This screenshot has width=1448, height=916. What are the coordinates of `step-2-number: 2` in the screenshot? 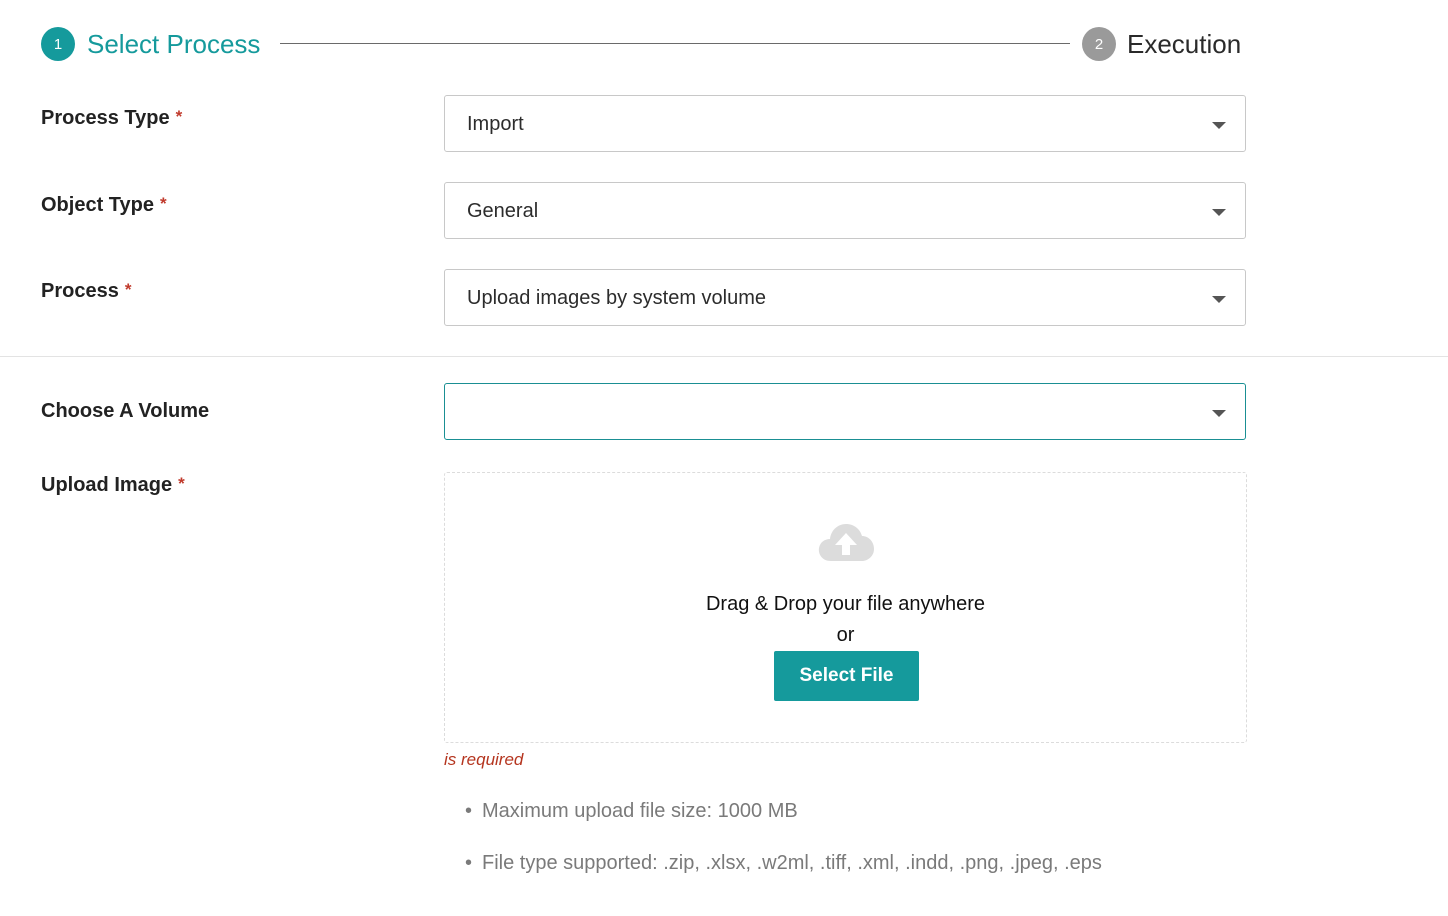 It's located at (1099, 44).